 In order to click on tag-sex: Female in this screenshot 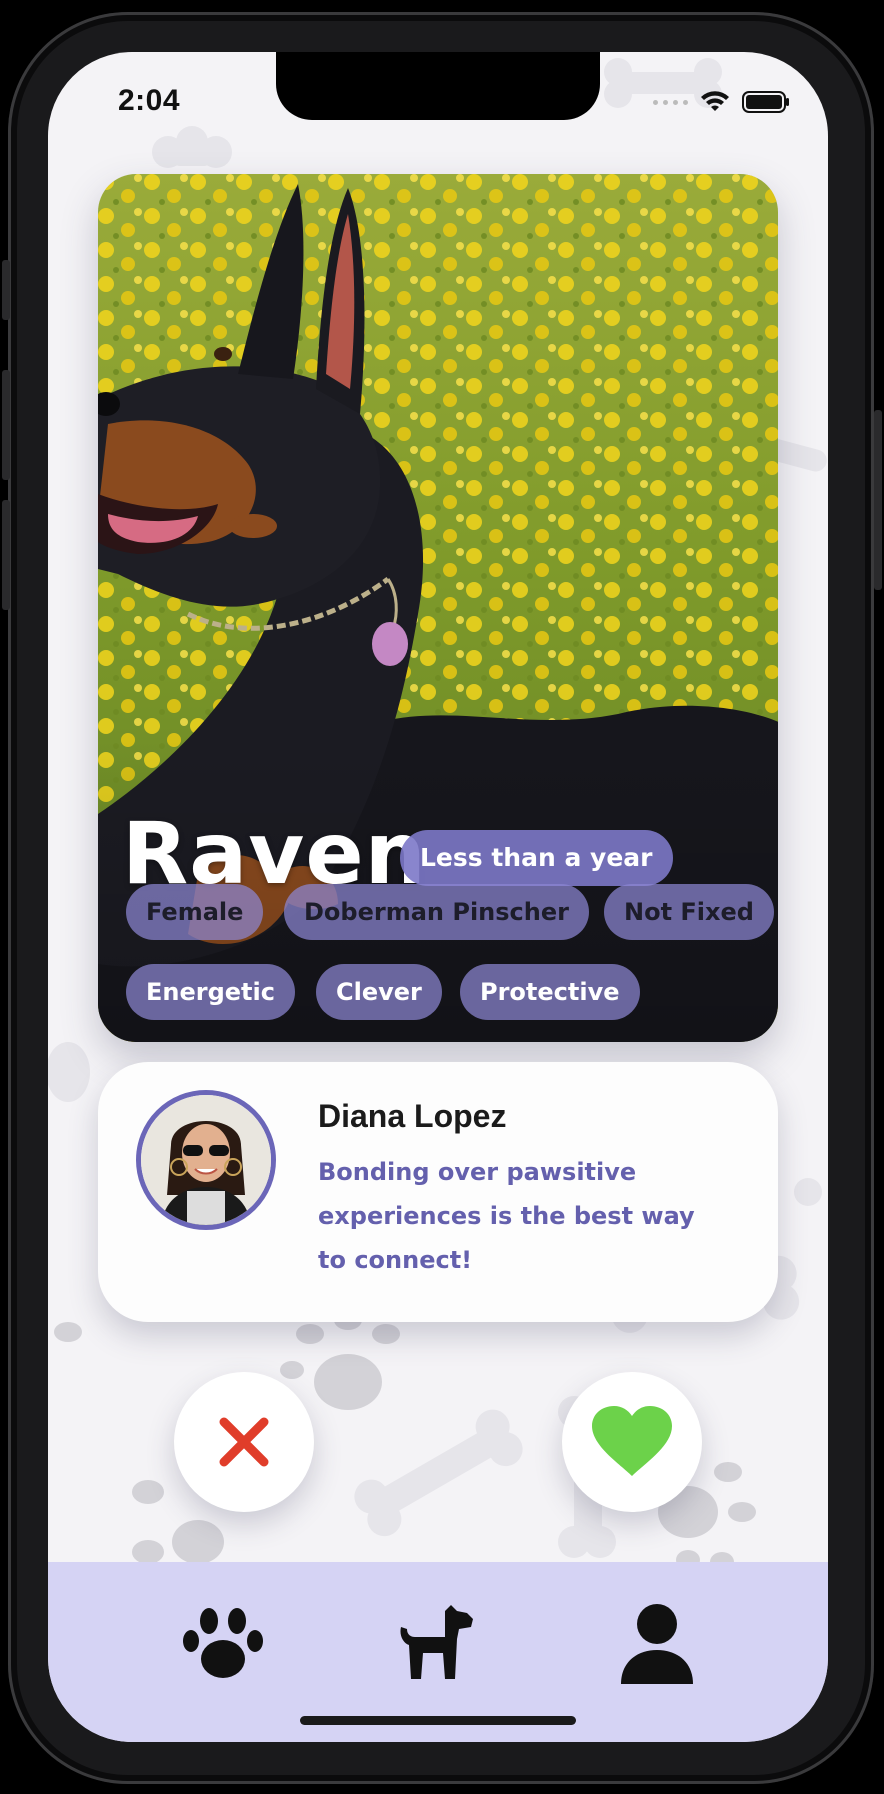, I will do `click(195, 912)`.